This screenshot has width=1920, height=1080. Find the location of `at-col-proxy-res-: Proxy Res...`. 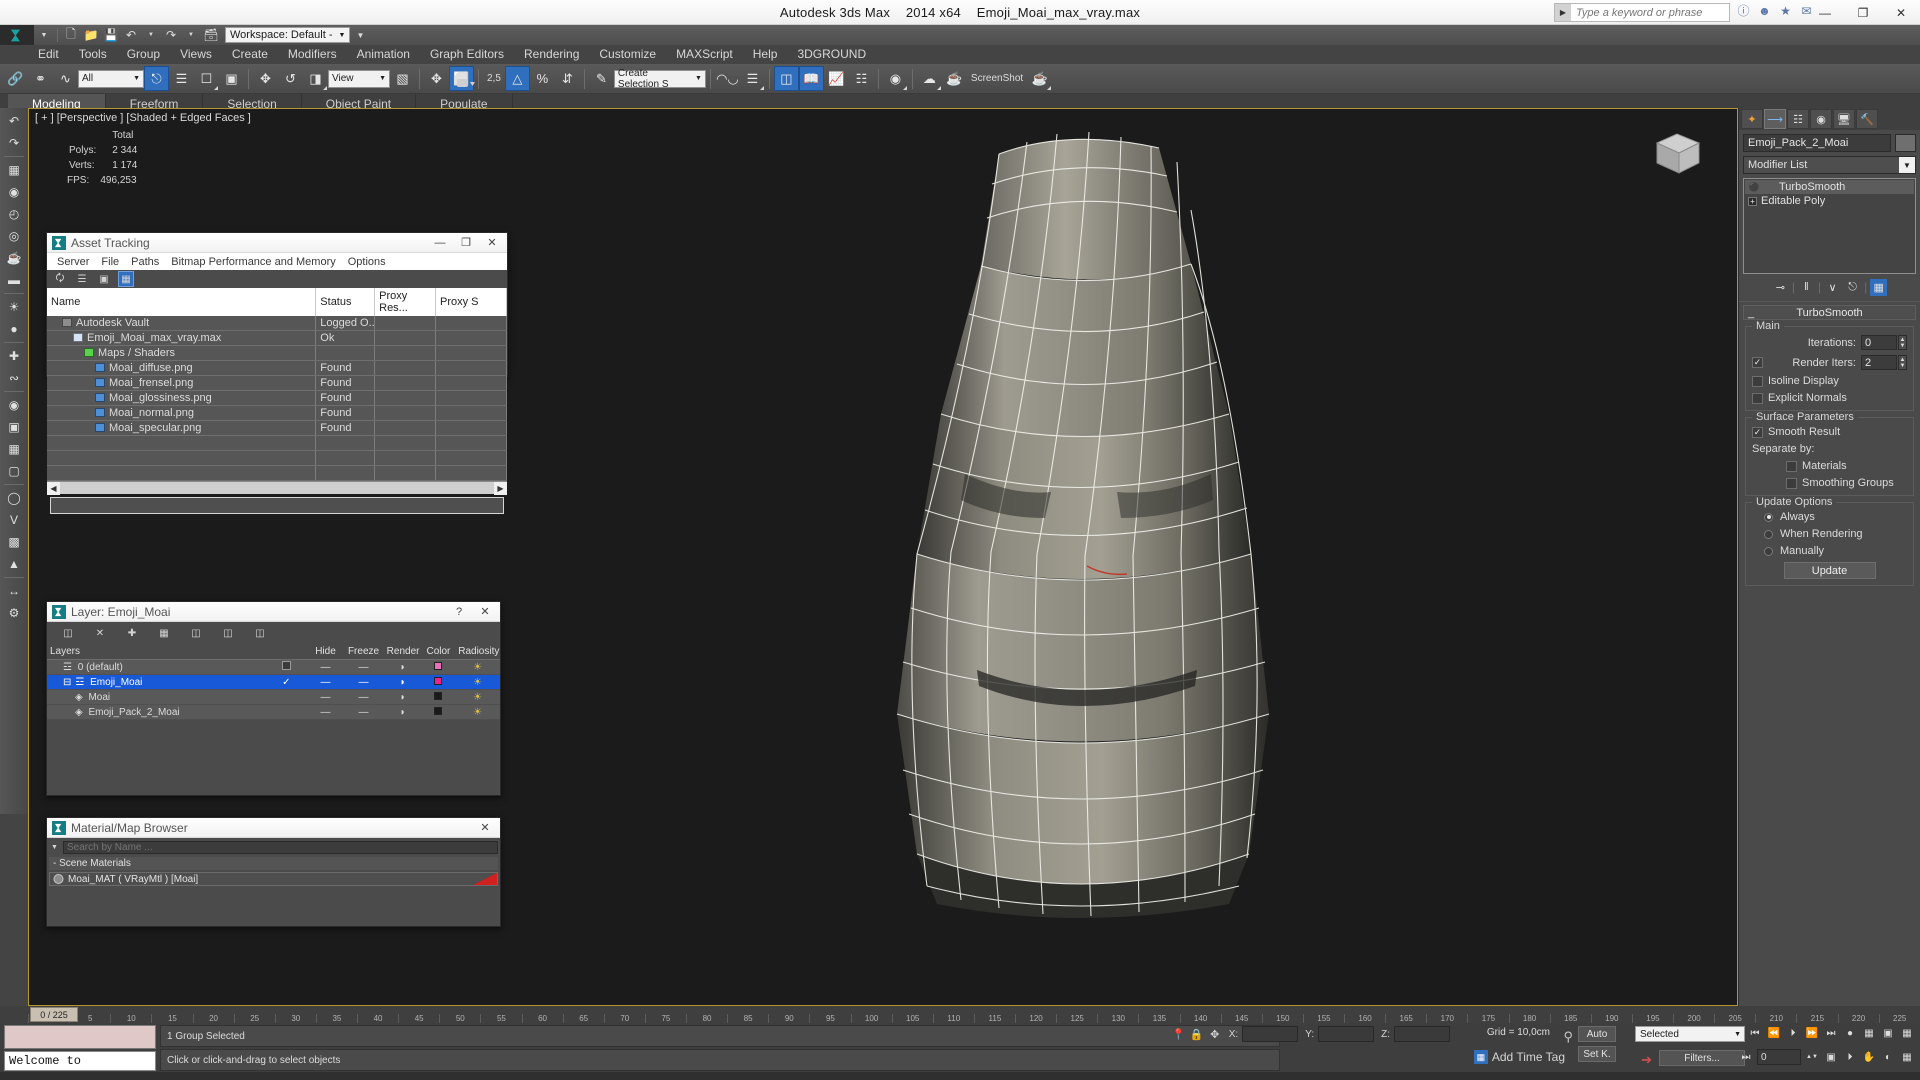

at-col-proxy-res-: Proxy Res... is located at coordinates (405, 302).